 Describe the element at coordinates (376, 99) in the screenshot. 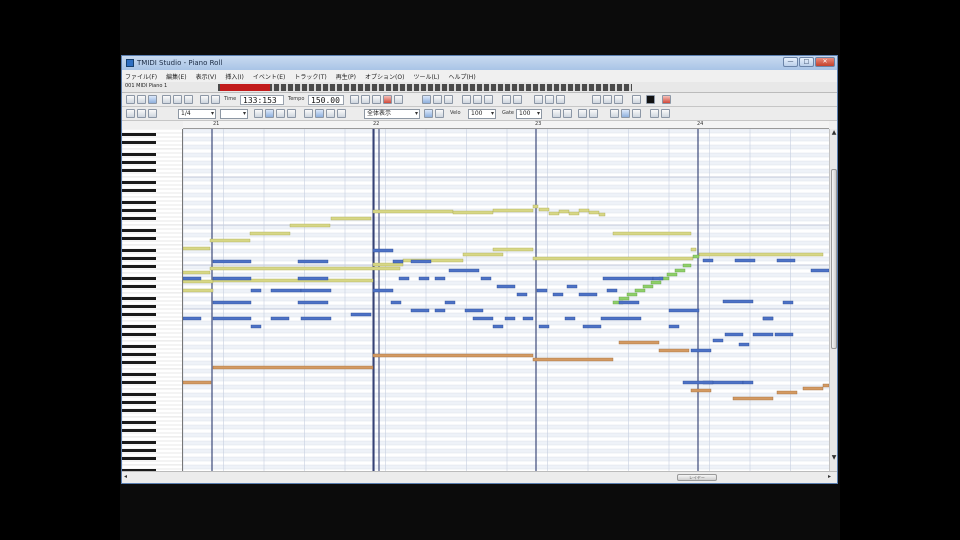

I see `play-icon` at that location.